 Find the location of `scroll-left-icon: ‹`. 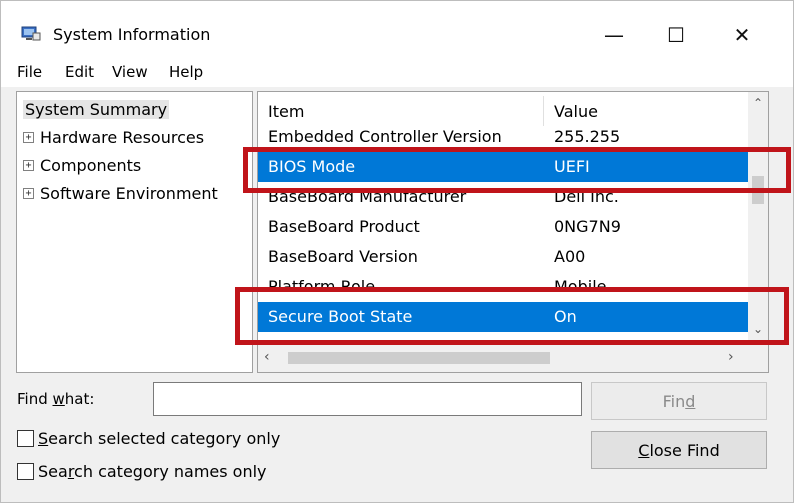

scroll-left-icon: ‹ is located at coordinates (267, 357).